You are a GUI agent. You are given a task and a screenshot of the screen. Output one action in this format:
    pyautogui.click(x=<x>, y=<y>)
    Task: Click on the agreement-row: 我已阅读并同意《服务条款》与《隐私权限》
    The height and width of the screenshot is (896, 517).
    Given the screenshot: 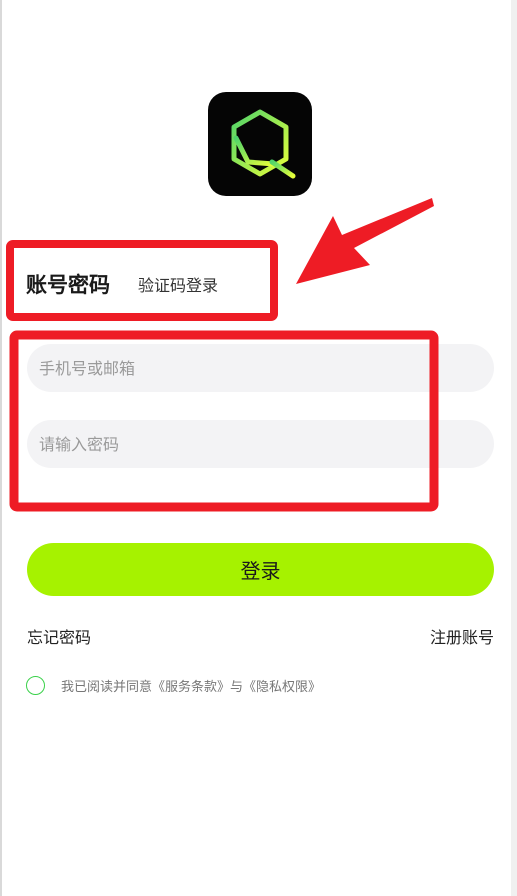 What is the action you would take?
    pyautogui.click(x=173, y=685)
    